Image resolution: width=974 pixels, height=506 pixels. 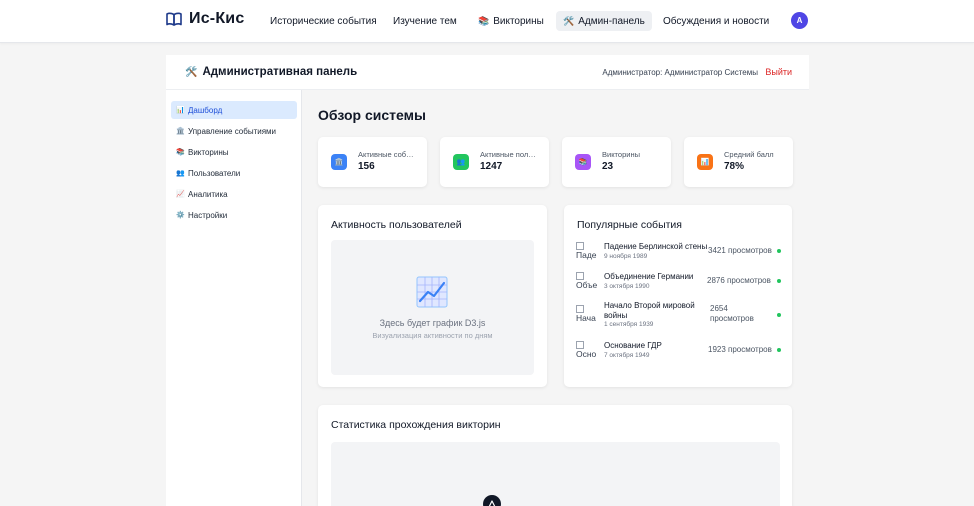 I want to click on trend-icon: 📈, so click(x=180, y=194).